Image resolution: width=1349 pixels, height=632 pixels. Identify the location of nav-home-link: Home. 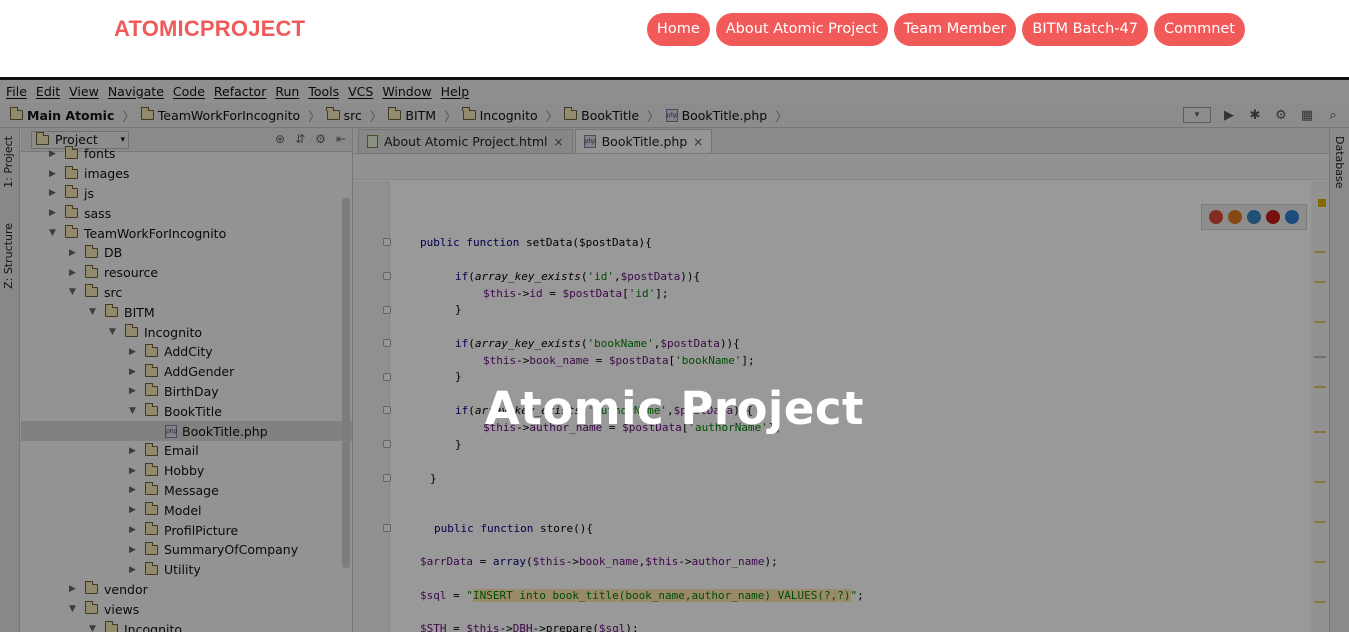
(678, 29).